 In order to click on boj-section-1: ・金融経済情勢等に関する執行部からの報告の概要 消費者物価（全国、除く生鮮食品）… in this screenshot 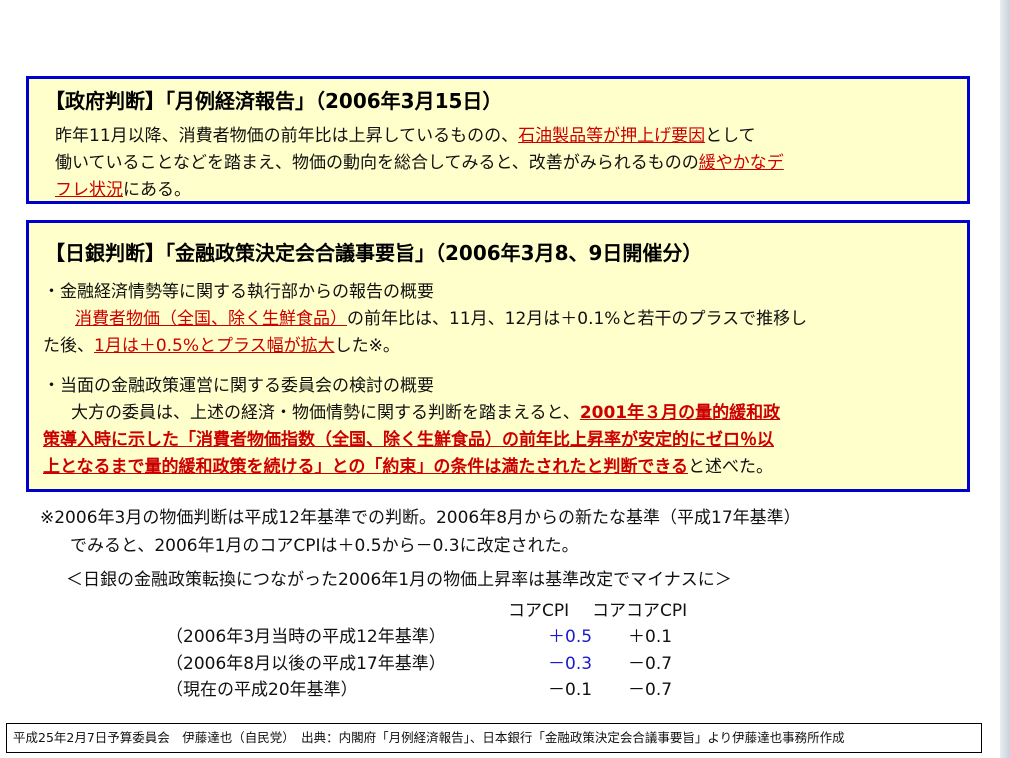, I will do `click(425, 319)`.